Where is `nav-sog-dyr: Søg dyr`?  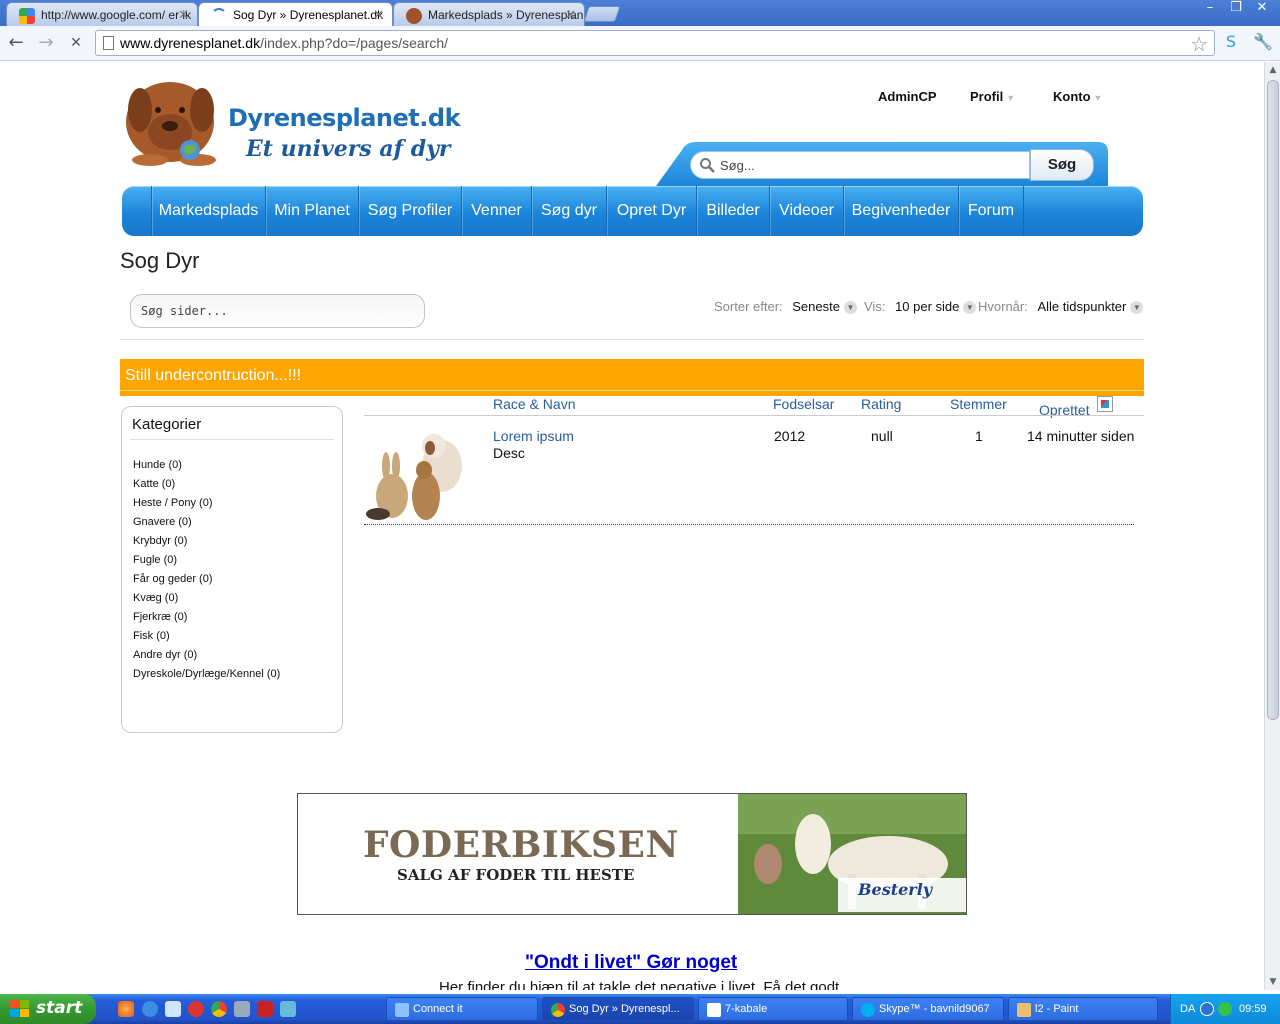 nav-sog-dyr: Søg dyr is located at coordinates (568, 211).